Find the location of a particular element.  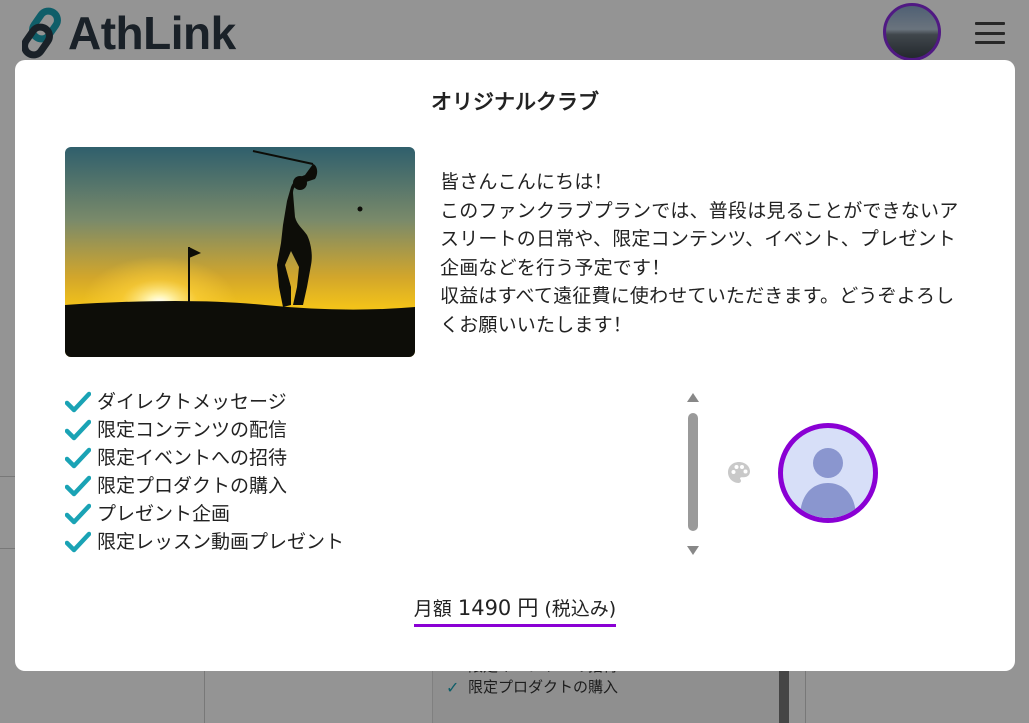

list-item: 限定プロダクトの購入 is located at coordinates (204, 486).